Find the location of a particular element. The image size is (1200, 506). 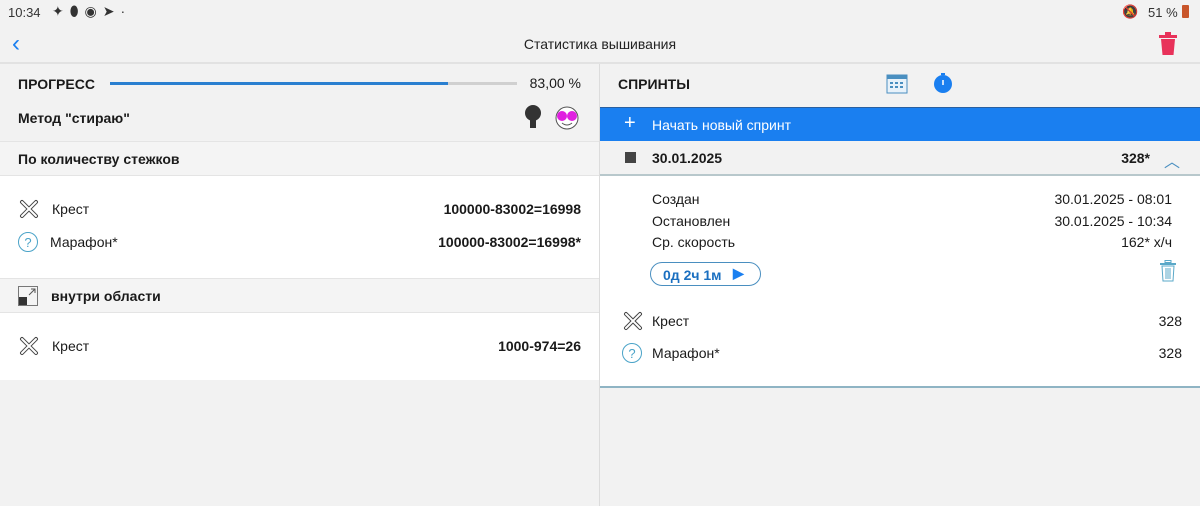

list-item: Крест 1000-974=26 is located at coordinates (299, 346).